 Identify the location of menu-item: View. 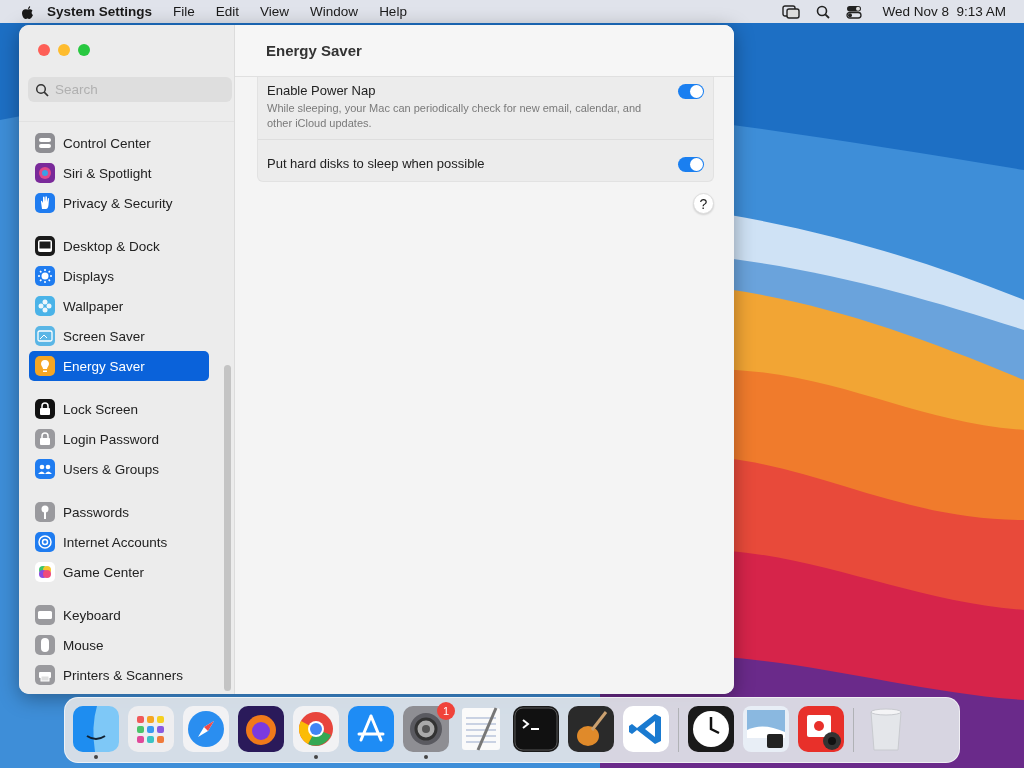
(275, 11).